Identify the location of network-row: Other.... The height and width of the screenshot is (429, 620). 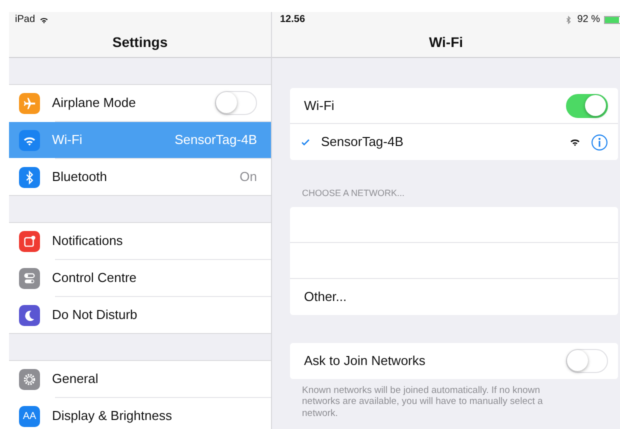
(454, 296).